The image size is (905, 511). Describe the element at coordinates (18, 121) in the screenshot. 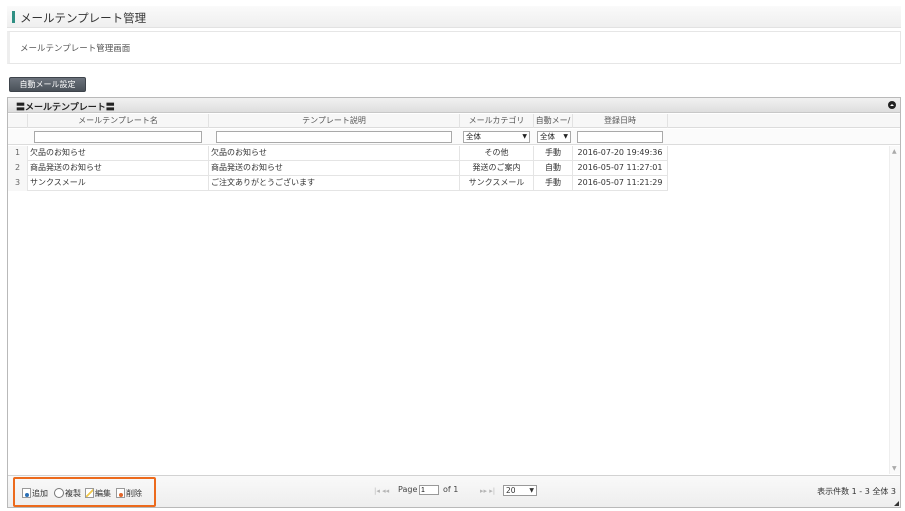

I see `rownum-header` at that location.